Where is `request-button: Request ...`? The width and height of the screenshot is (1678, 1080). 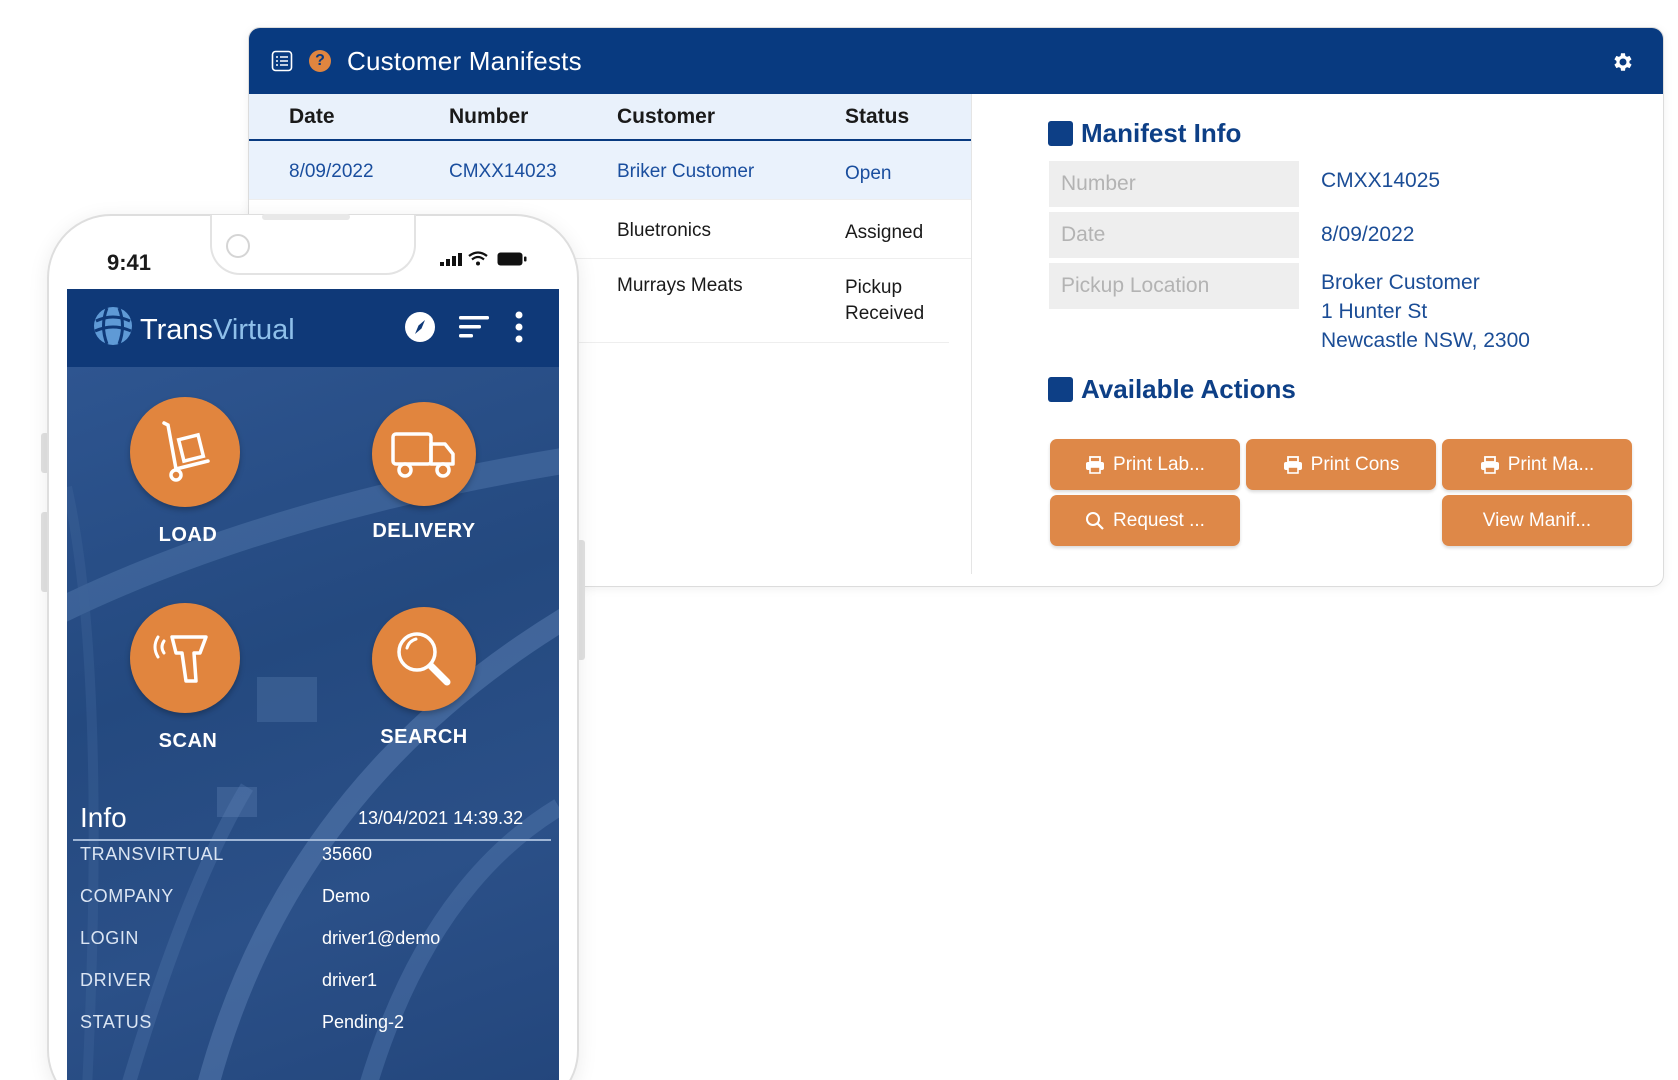
request-button: Request ... is located at coordinates (1145, 520).